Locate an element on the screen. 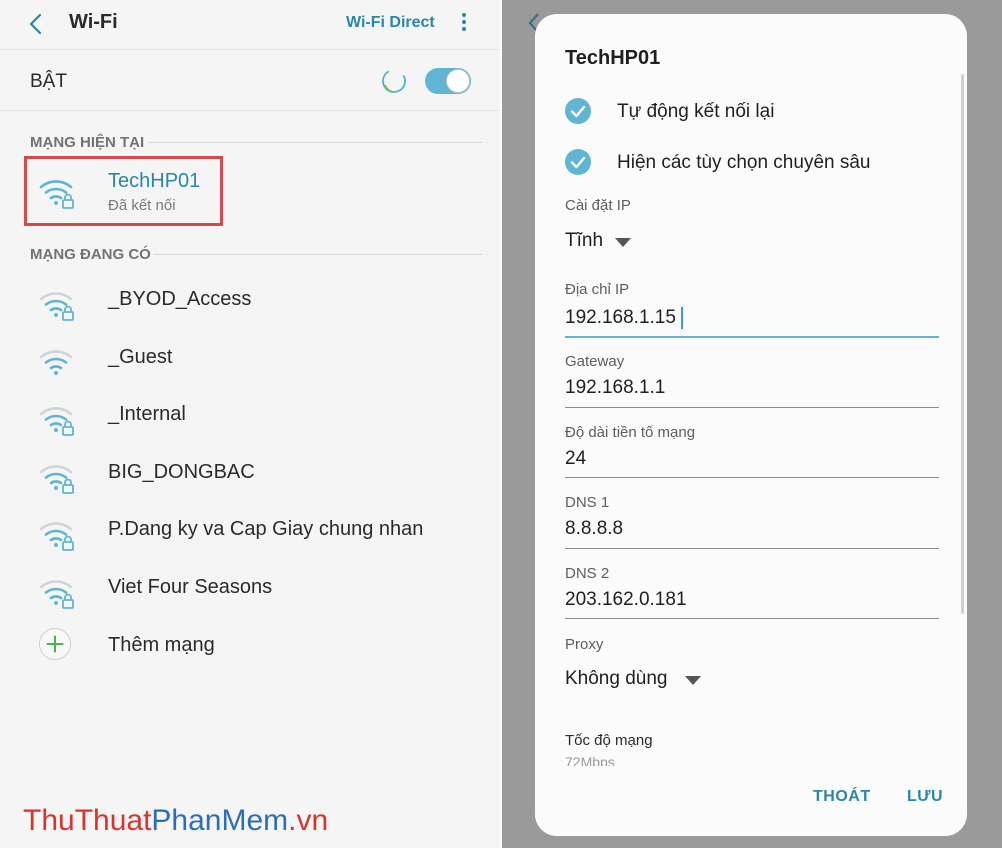 The width and height of the screenshot is (1002, 848). page-title: Wi-Fi is located at coordinates (93, 22).